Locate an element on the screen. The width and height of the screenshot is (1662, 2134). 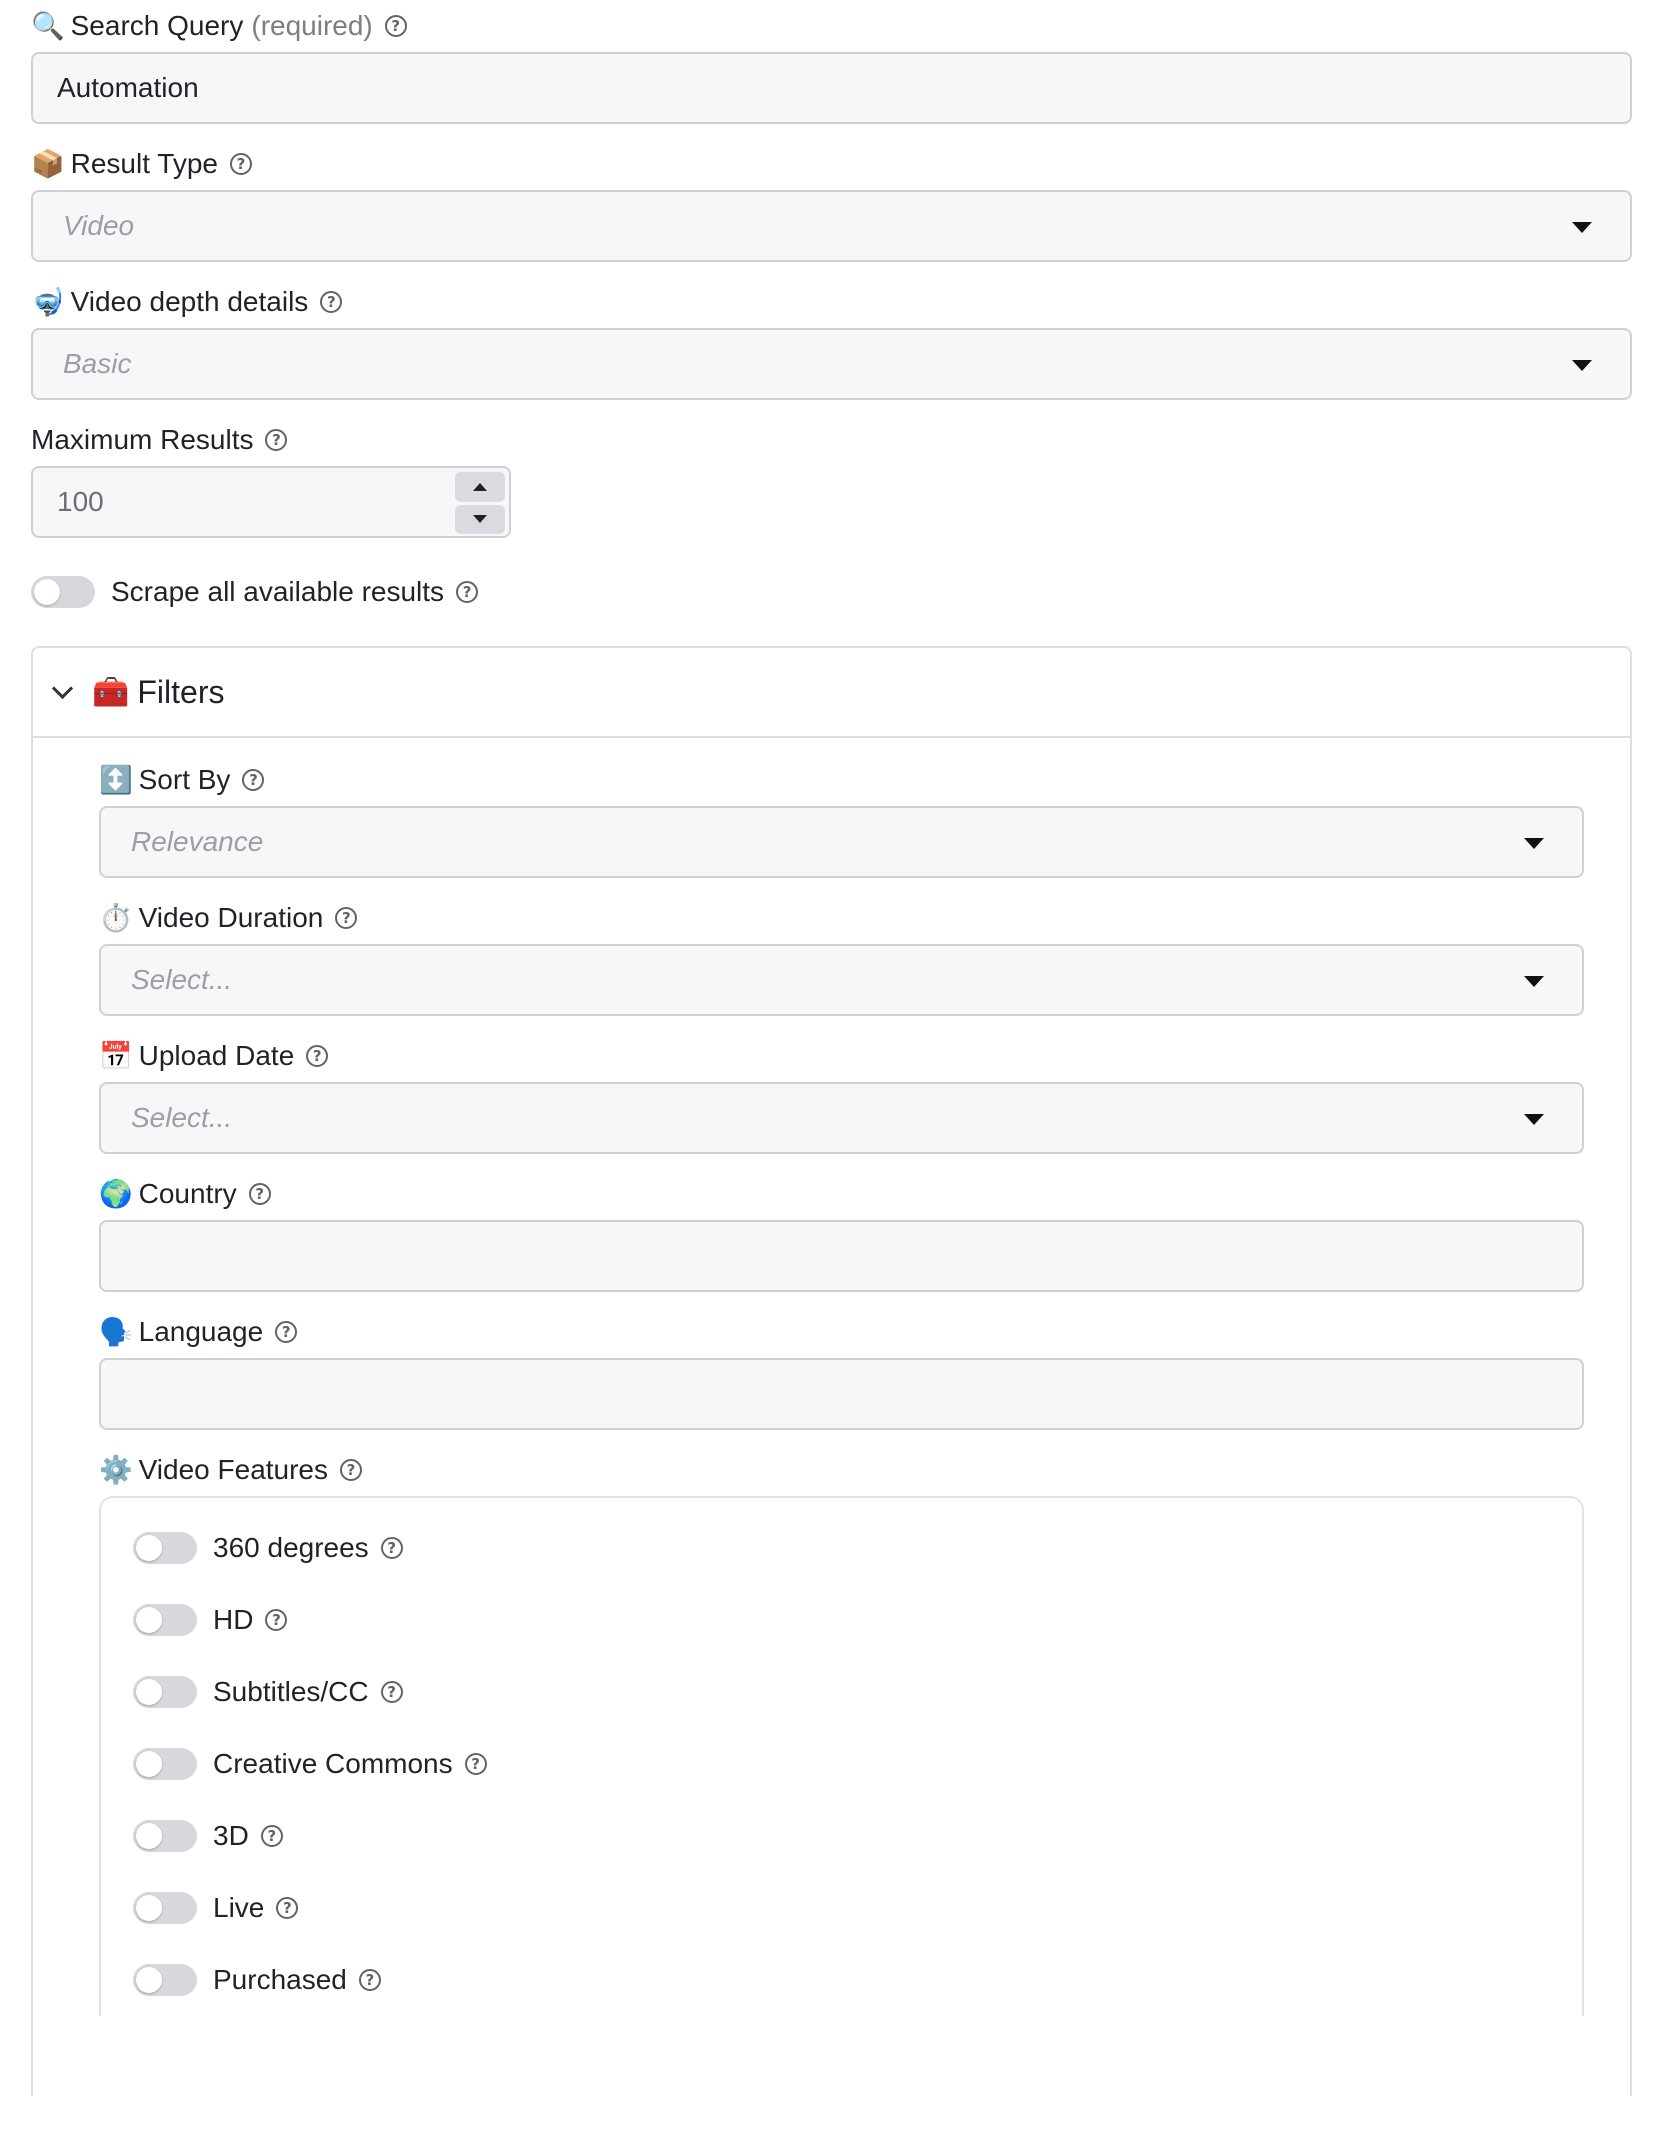
max-results-label: Maximum Results is located at coordinates (142, 439).